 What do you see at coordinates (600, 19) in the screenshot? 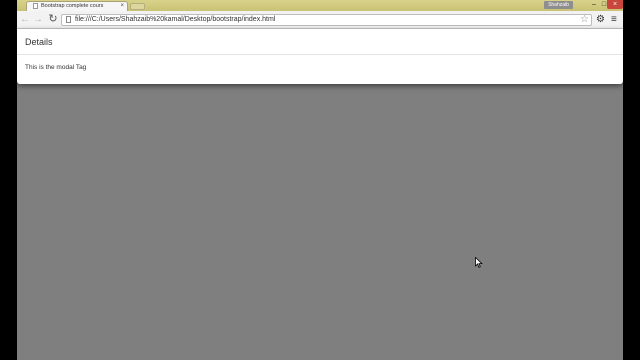
I see `extension-gear-icon: ⚙` at bounding box center [600, 19].